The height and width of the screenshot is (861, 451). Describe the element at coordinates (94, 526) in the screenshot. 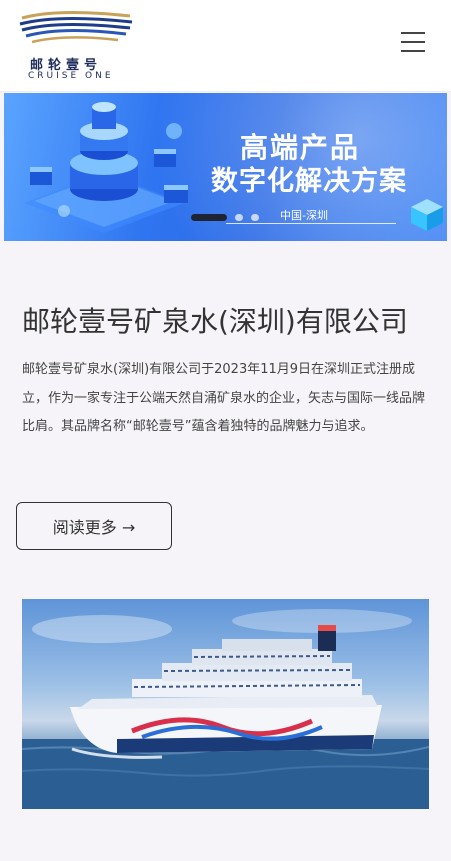

I see `read-more-button: 阅读更多 →` at that location.